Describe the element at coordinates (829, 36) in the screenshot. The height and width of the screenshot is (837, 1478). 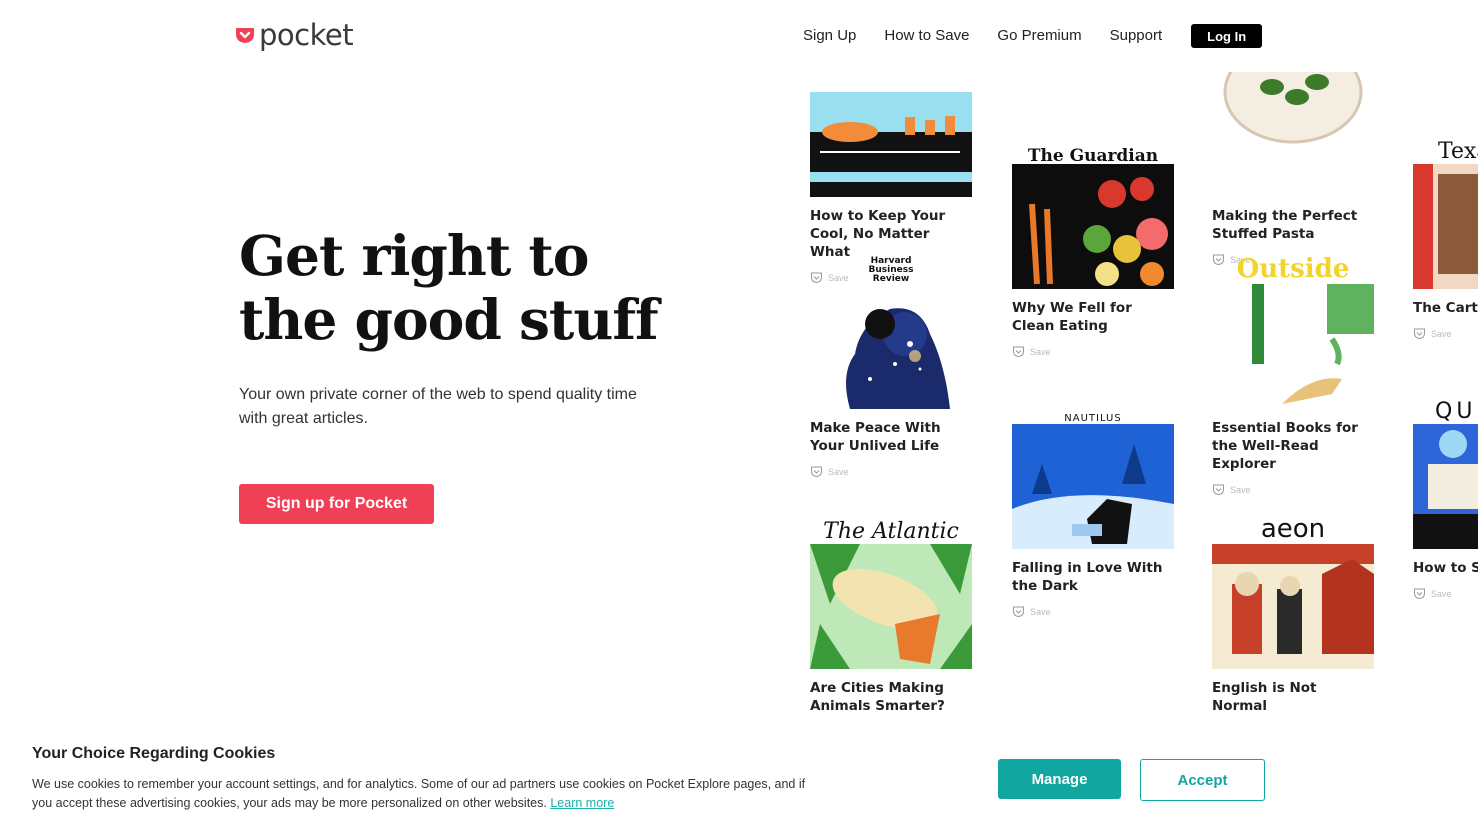
I see `nav-sign-up: Sign Up` at that location.